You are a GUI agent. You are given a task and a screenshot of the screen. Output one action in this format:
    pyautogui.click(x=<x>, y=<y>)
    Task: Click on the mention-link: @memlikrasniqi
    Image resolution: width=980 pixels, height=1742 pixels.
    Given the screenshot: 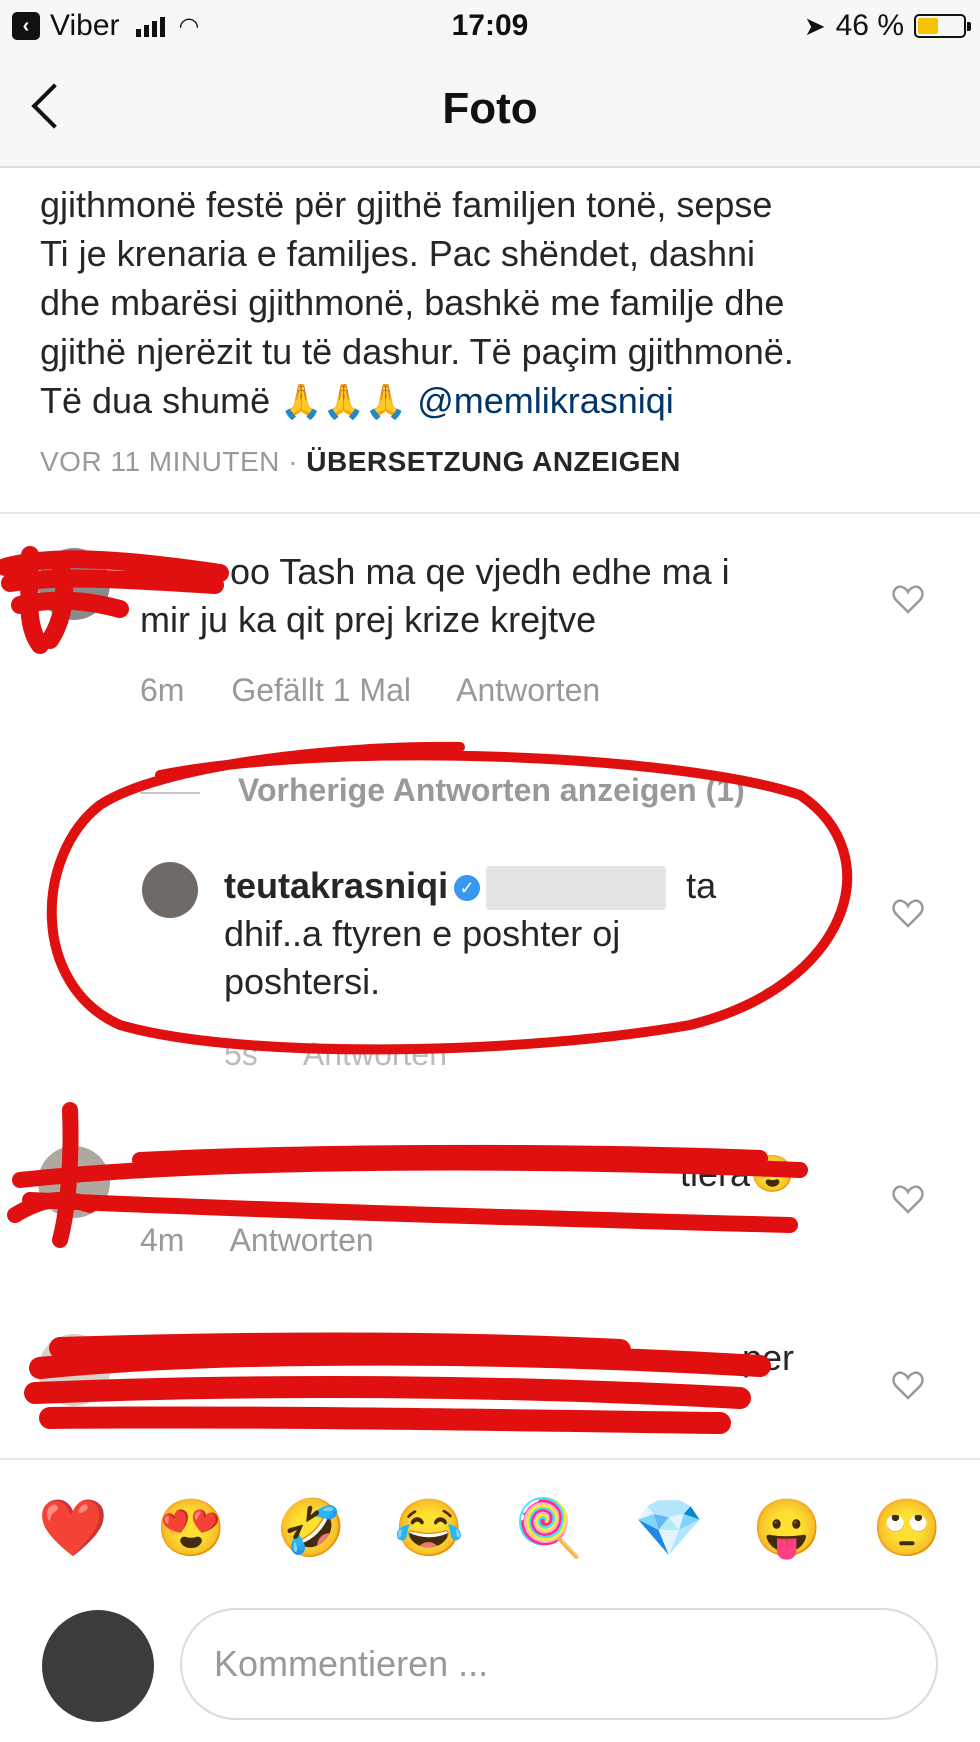 What is the action you would take?
    pyautogui.click(x=545, y=400)
    